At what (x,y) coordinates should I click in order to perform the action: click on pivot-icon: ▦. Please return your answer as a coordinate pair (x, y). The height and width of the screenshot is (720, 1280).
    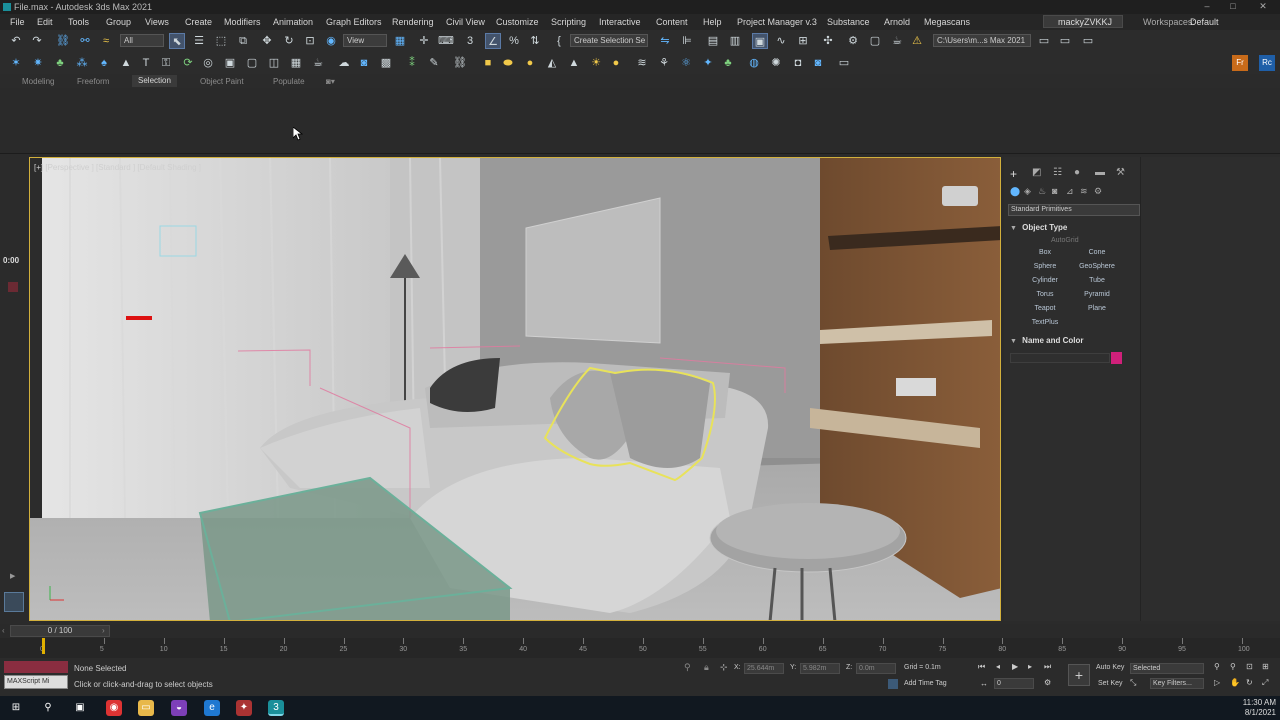
    Looking at the image, I should click on (400, 41).